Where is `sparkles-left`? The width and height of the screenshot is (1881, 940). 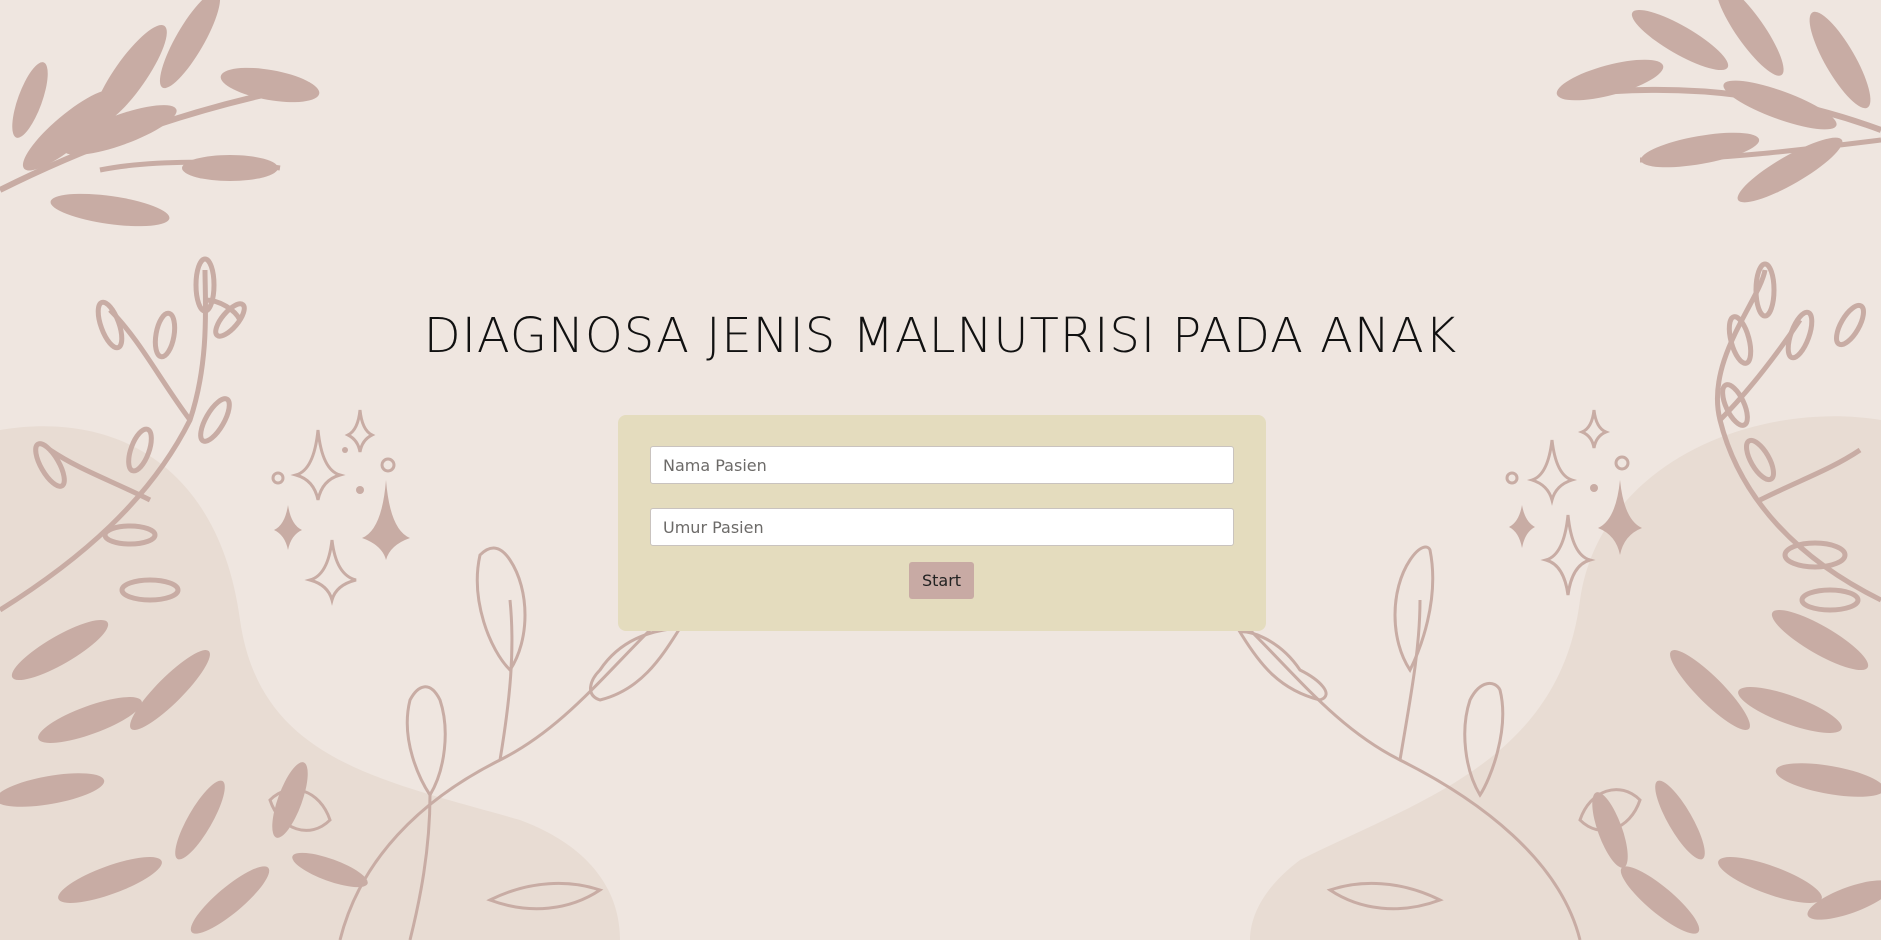 sparkles-left is located at coordinates (333, 507).